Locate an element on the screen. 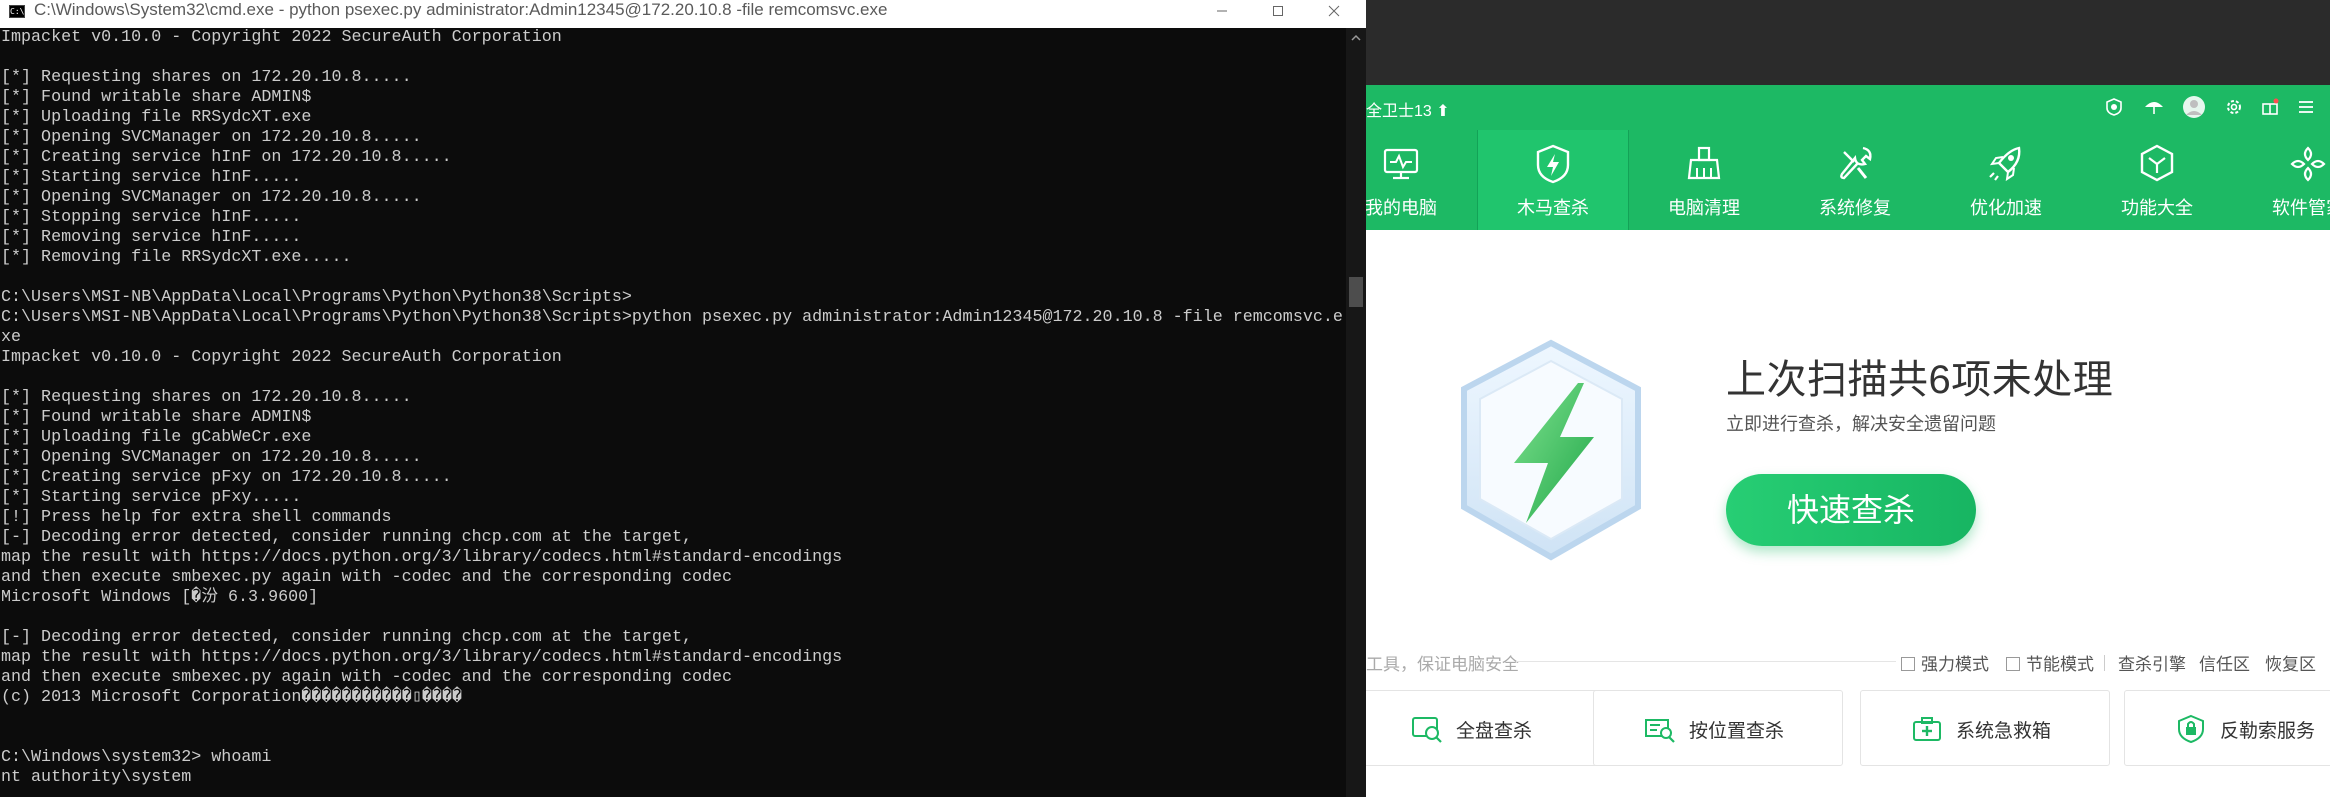 This screenshot has height=797, width=2330. terminal-line: [*] Uploading file gCabWeCr.exe is located at coordinates (156, 437).